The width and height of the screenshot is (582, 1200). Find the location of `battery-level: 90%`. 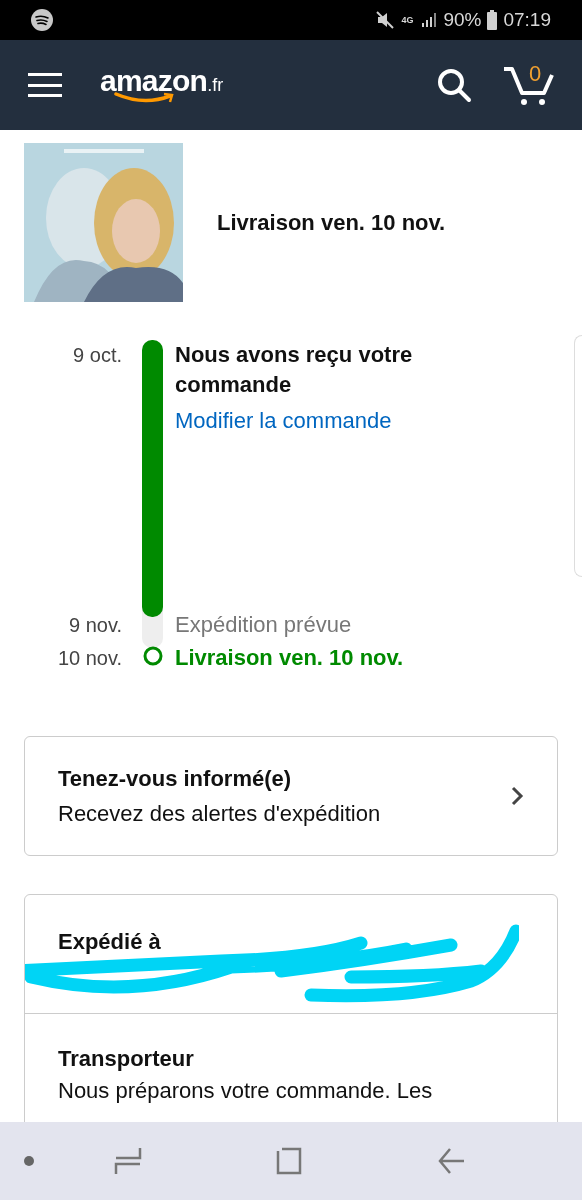

battery-level: 90% is located at coordinates (462, 19).